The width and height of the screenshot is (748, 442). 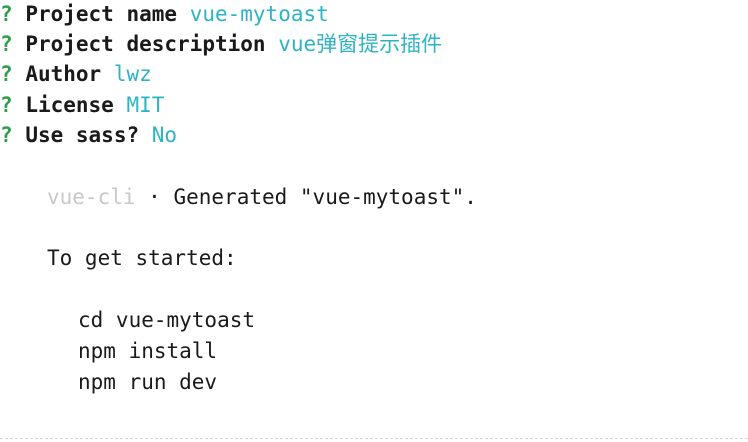 What do you see at coordinates (167, 320) in the screenshot?
I see `command-line: cd vue-mytoast` at bounding box center [167, 320].